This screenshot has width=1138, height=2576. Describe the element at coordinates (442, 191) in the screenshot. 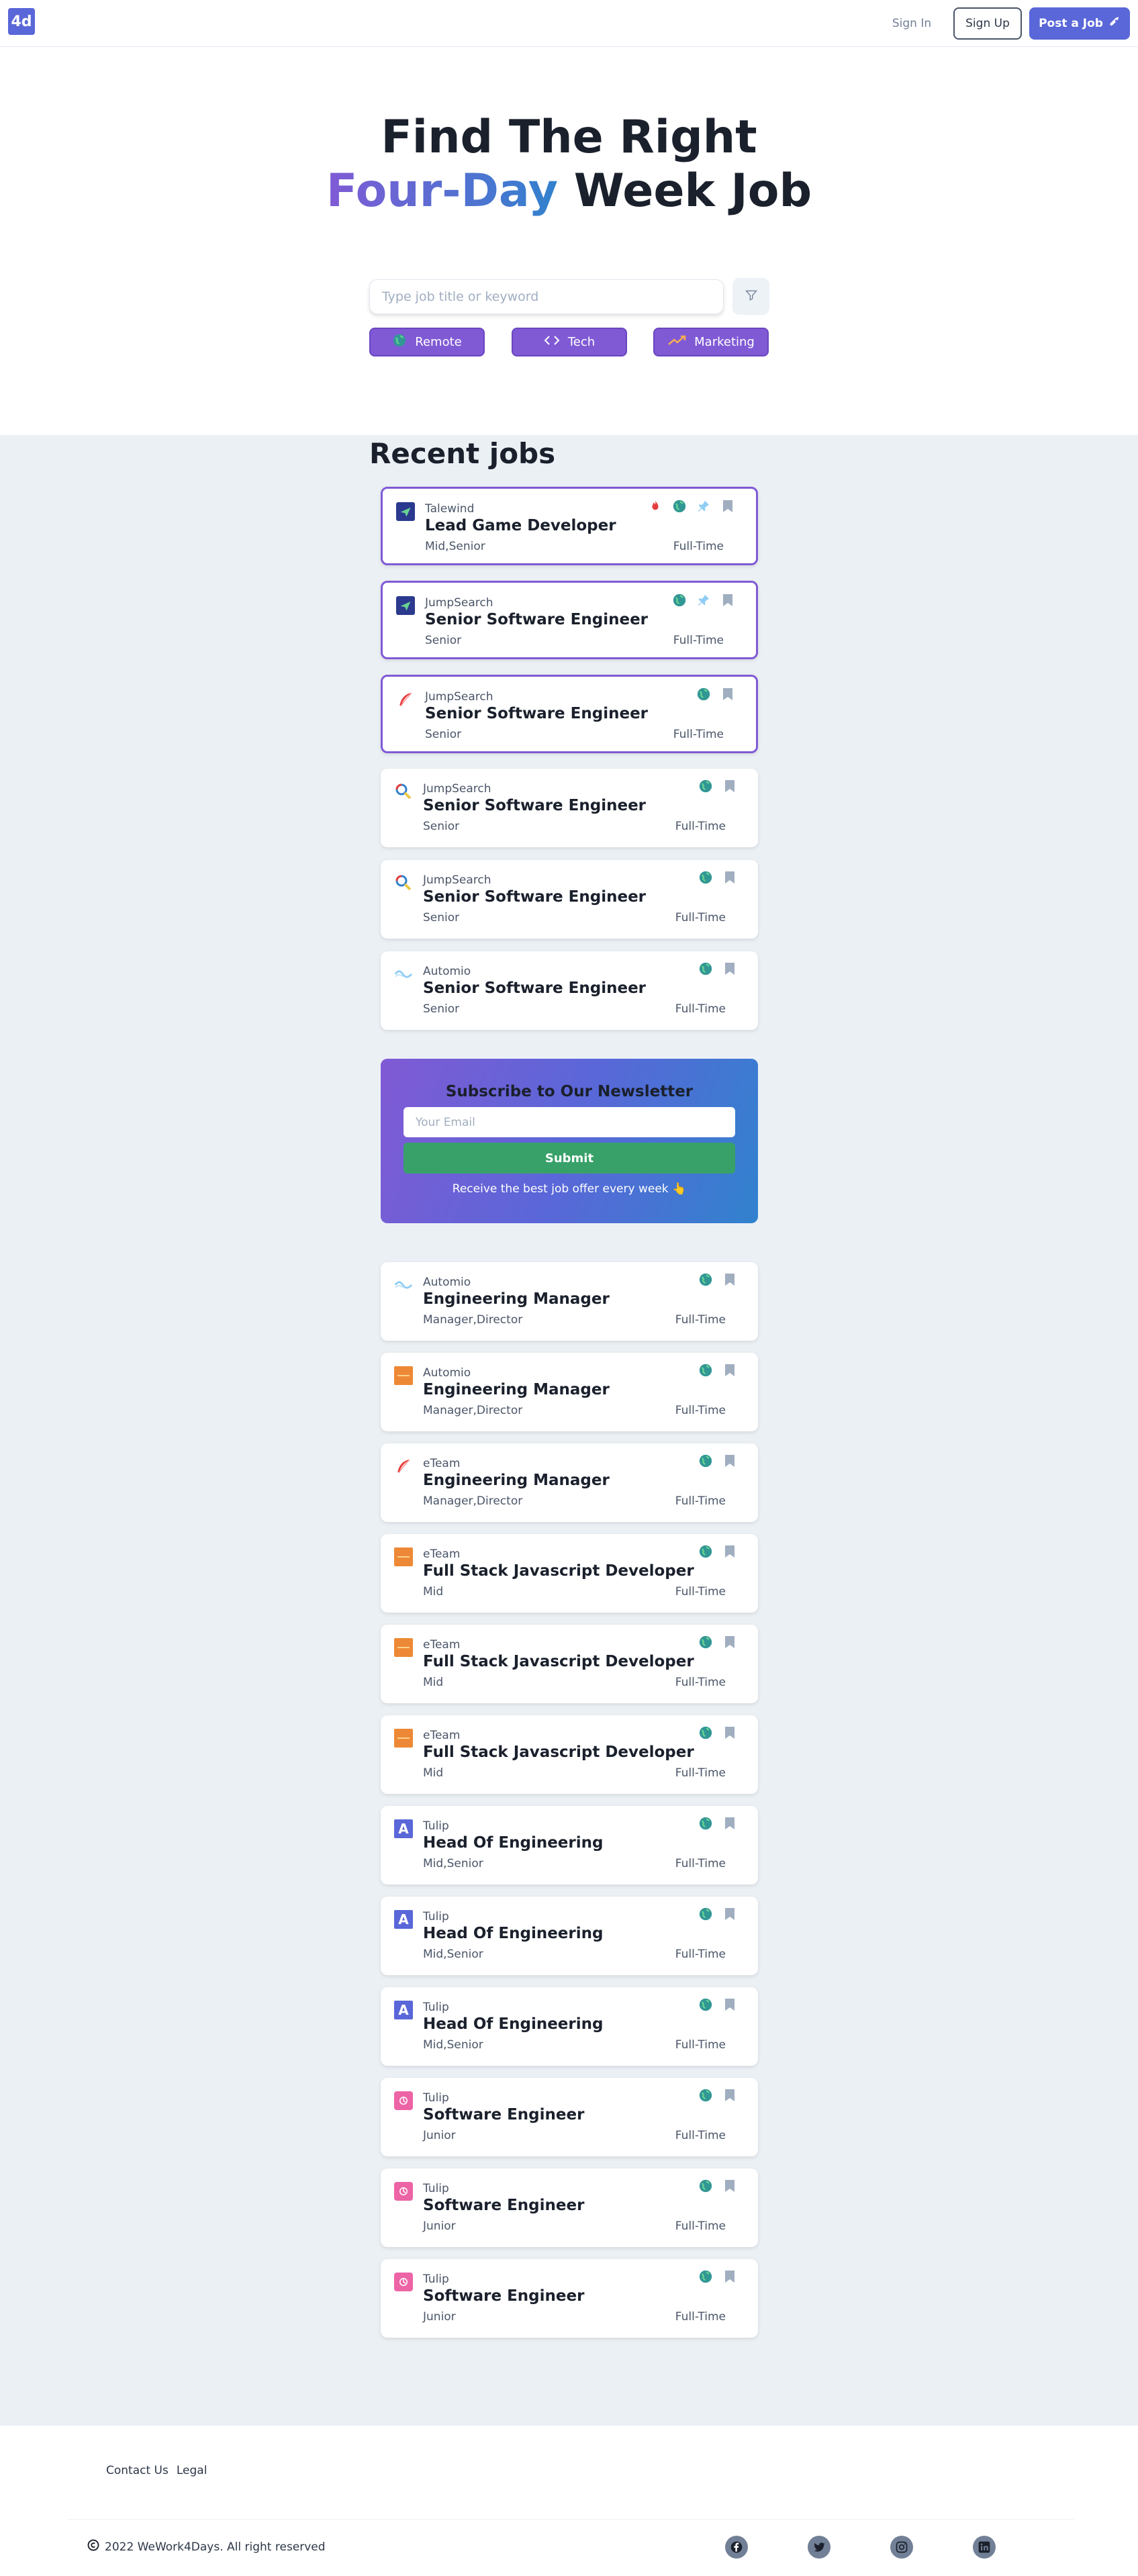

I see `hero-accent: Four-Day` at that location.